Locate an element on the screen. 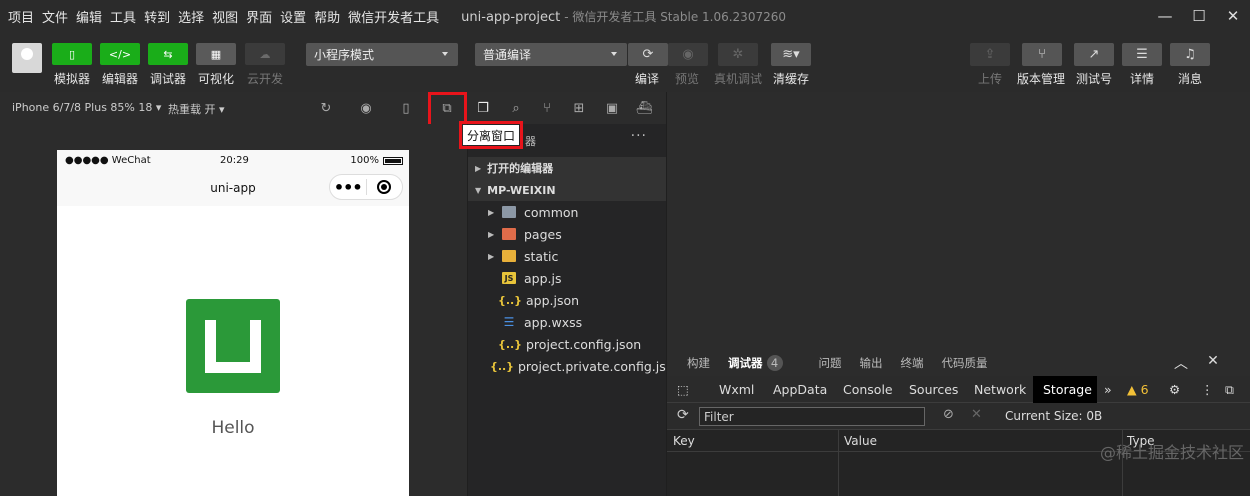 The height and width of the screenshot is (496, 1250). tree-item-app-js: JS app.js is located at coordinates (567, 278).